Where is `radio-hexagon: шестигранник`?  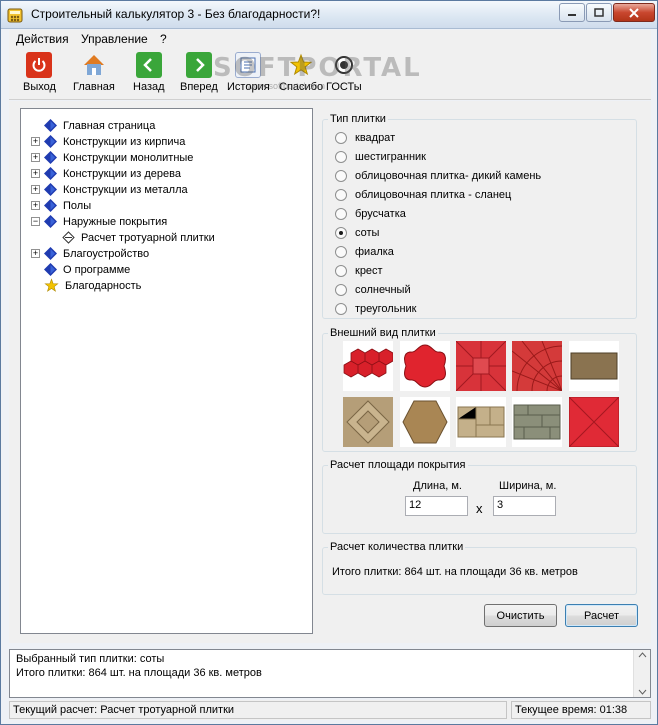 radio-hexagon: шестигранник is located at coordinates (380, 157).